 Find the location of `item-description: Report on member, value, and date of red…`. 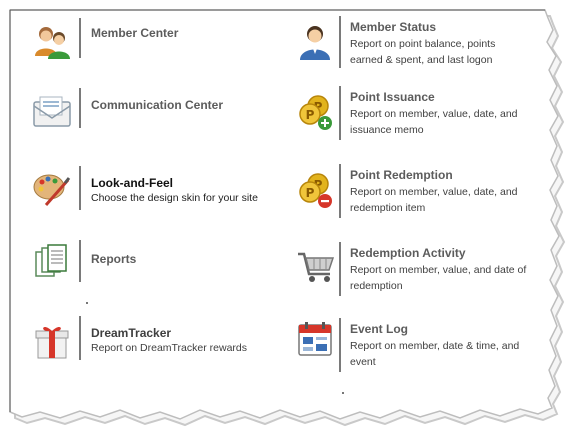

item-description: Report on member, value, and date of red… is located at coordinates (438, 278).